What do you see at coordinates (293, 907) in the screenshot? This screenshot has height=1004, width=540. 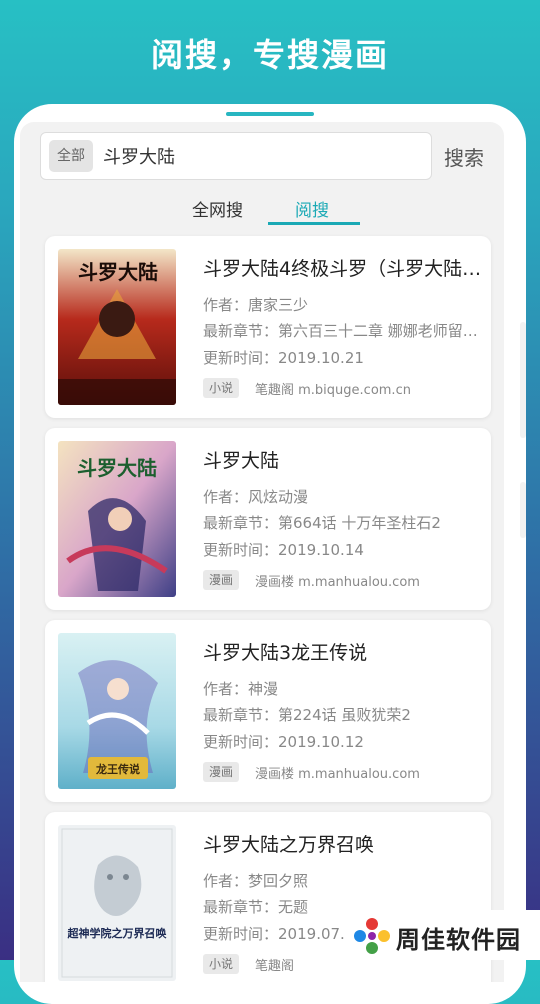 I see `latest-value: 无题` at bounding box center [293, 907].